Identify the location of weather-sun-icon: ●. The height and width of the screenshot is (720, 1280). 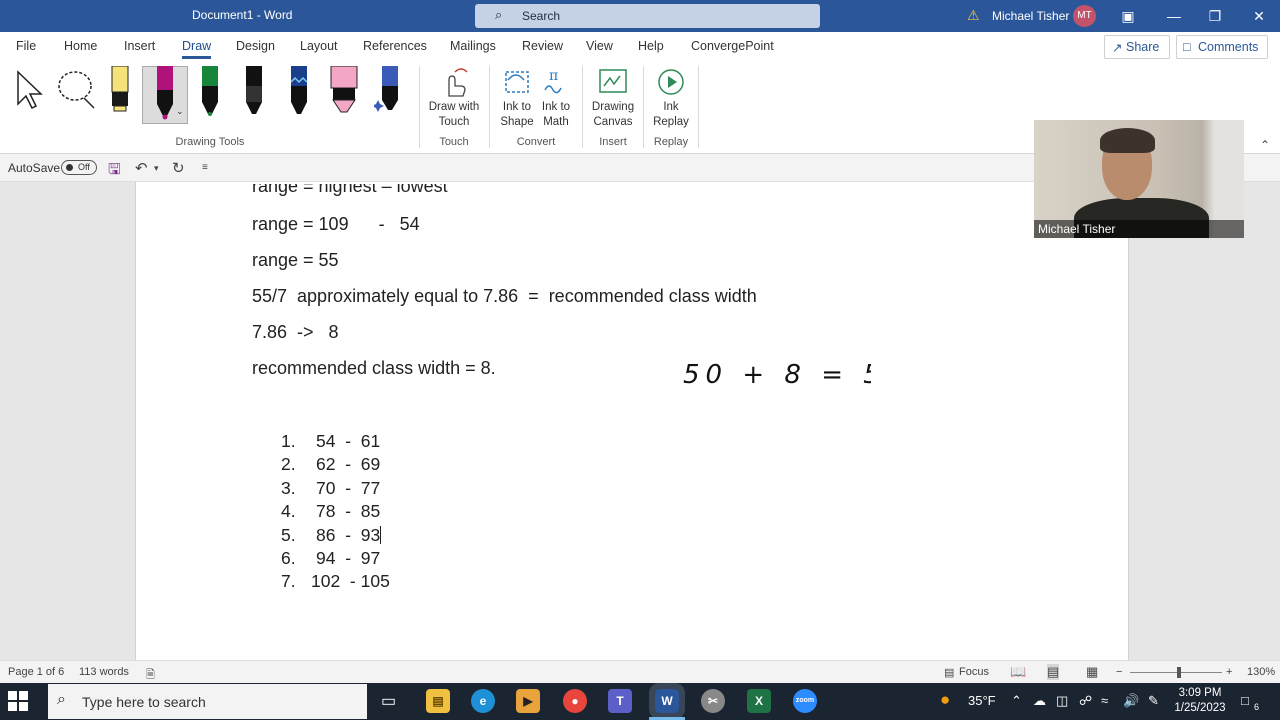
(945, 700).